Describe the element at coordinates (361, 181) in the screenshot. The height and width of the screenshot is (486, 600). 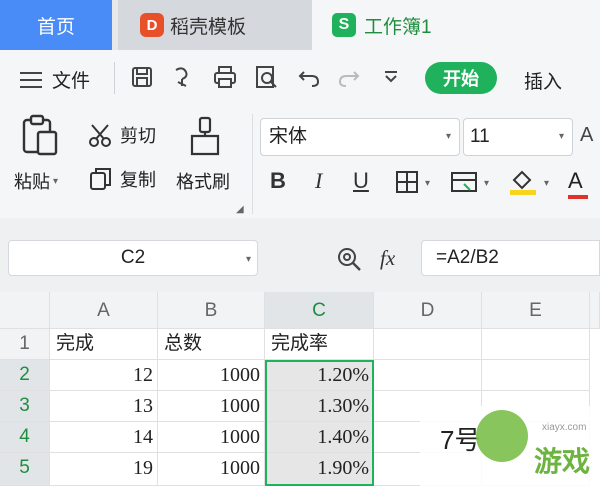
I see `underline-button: U` at that location.